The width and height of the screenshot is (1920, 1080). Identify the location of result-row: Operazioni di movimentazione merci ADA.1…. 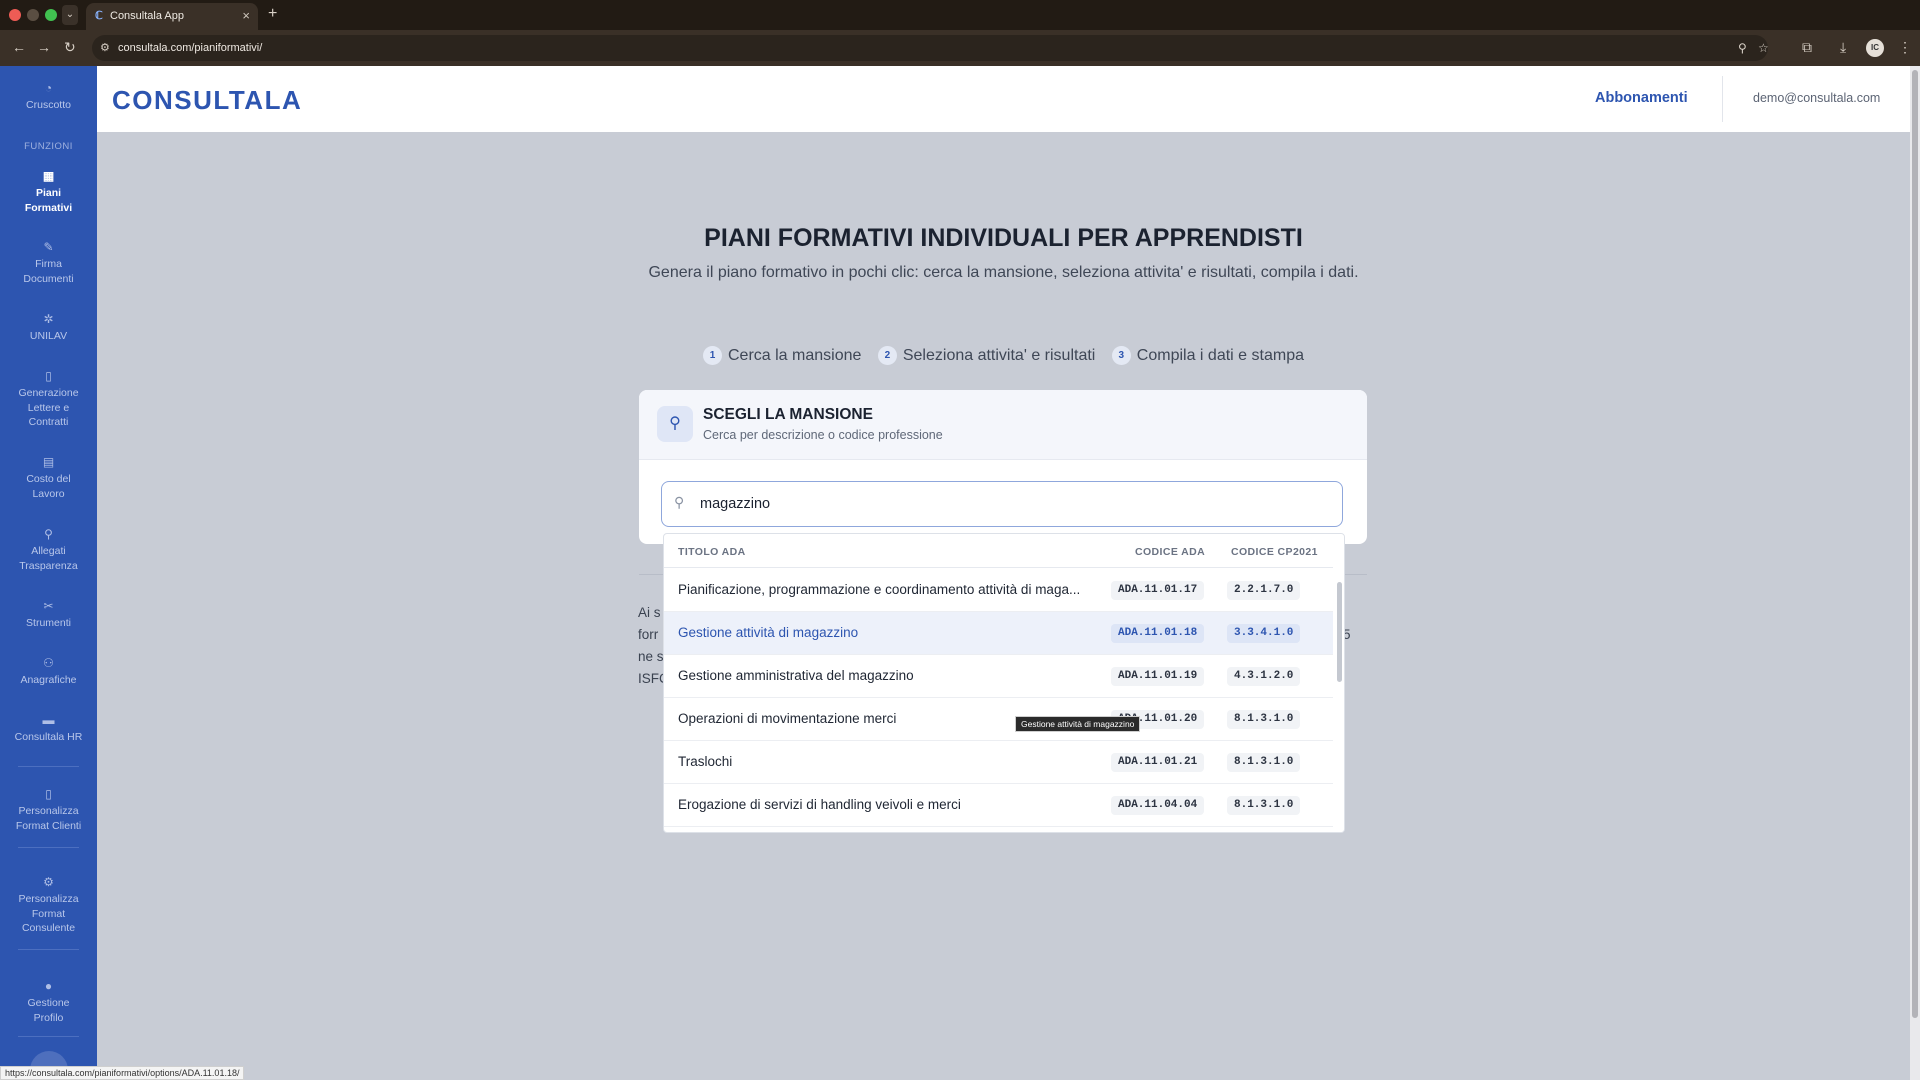
(999, 719).